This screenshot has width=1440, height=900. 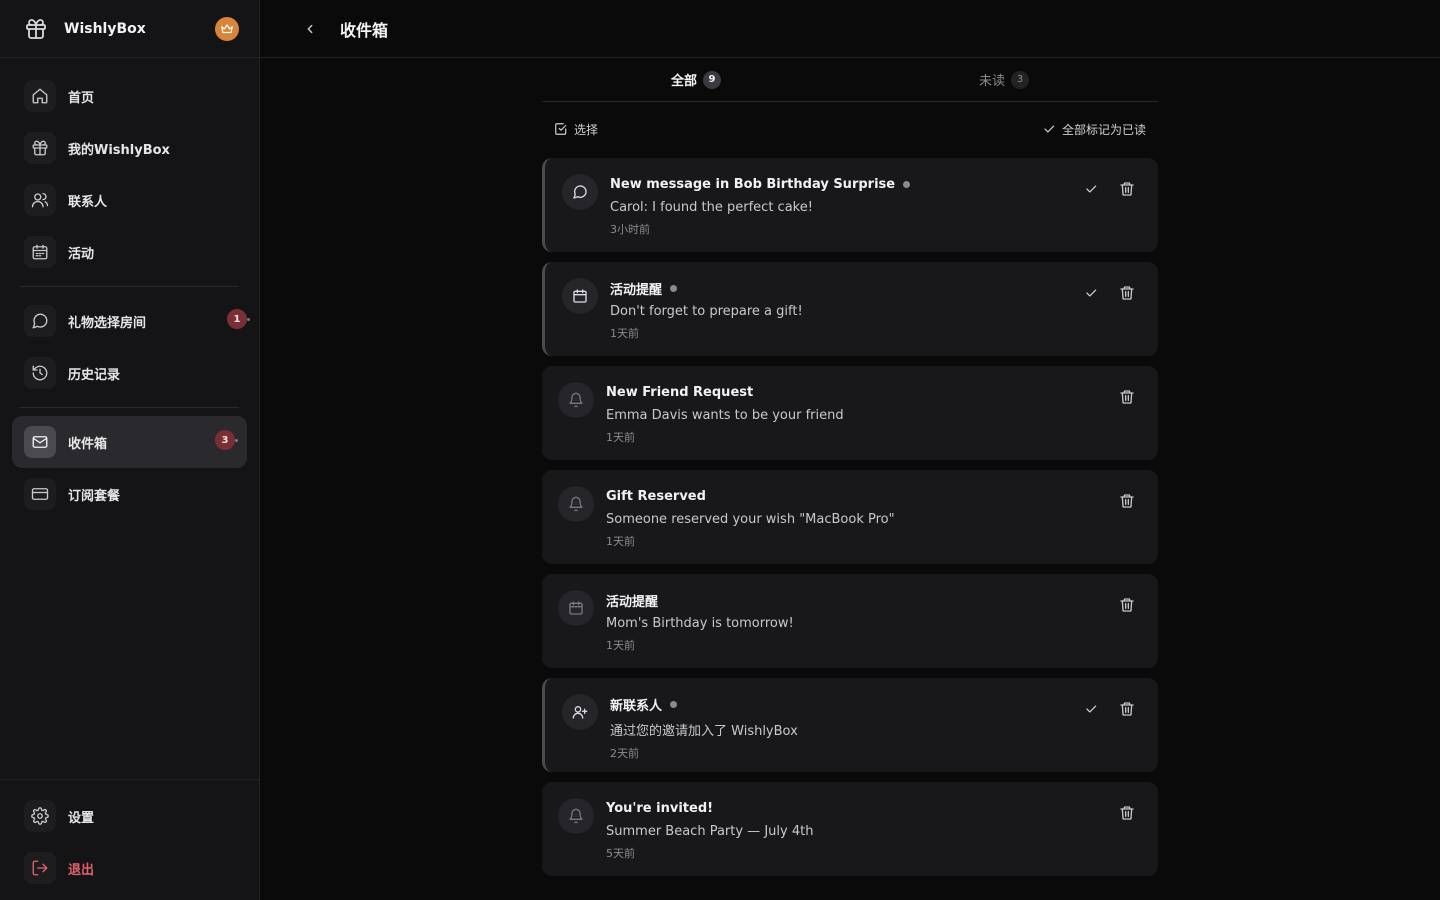 I want to click on tab-count-badge: 9, so click(x=712, y=79).